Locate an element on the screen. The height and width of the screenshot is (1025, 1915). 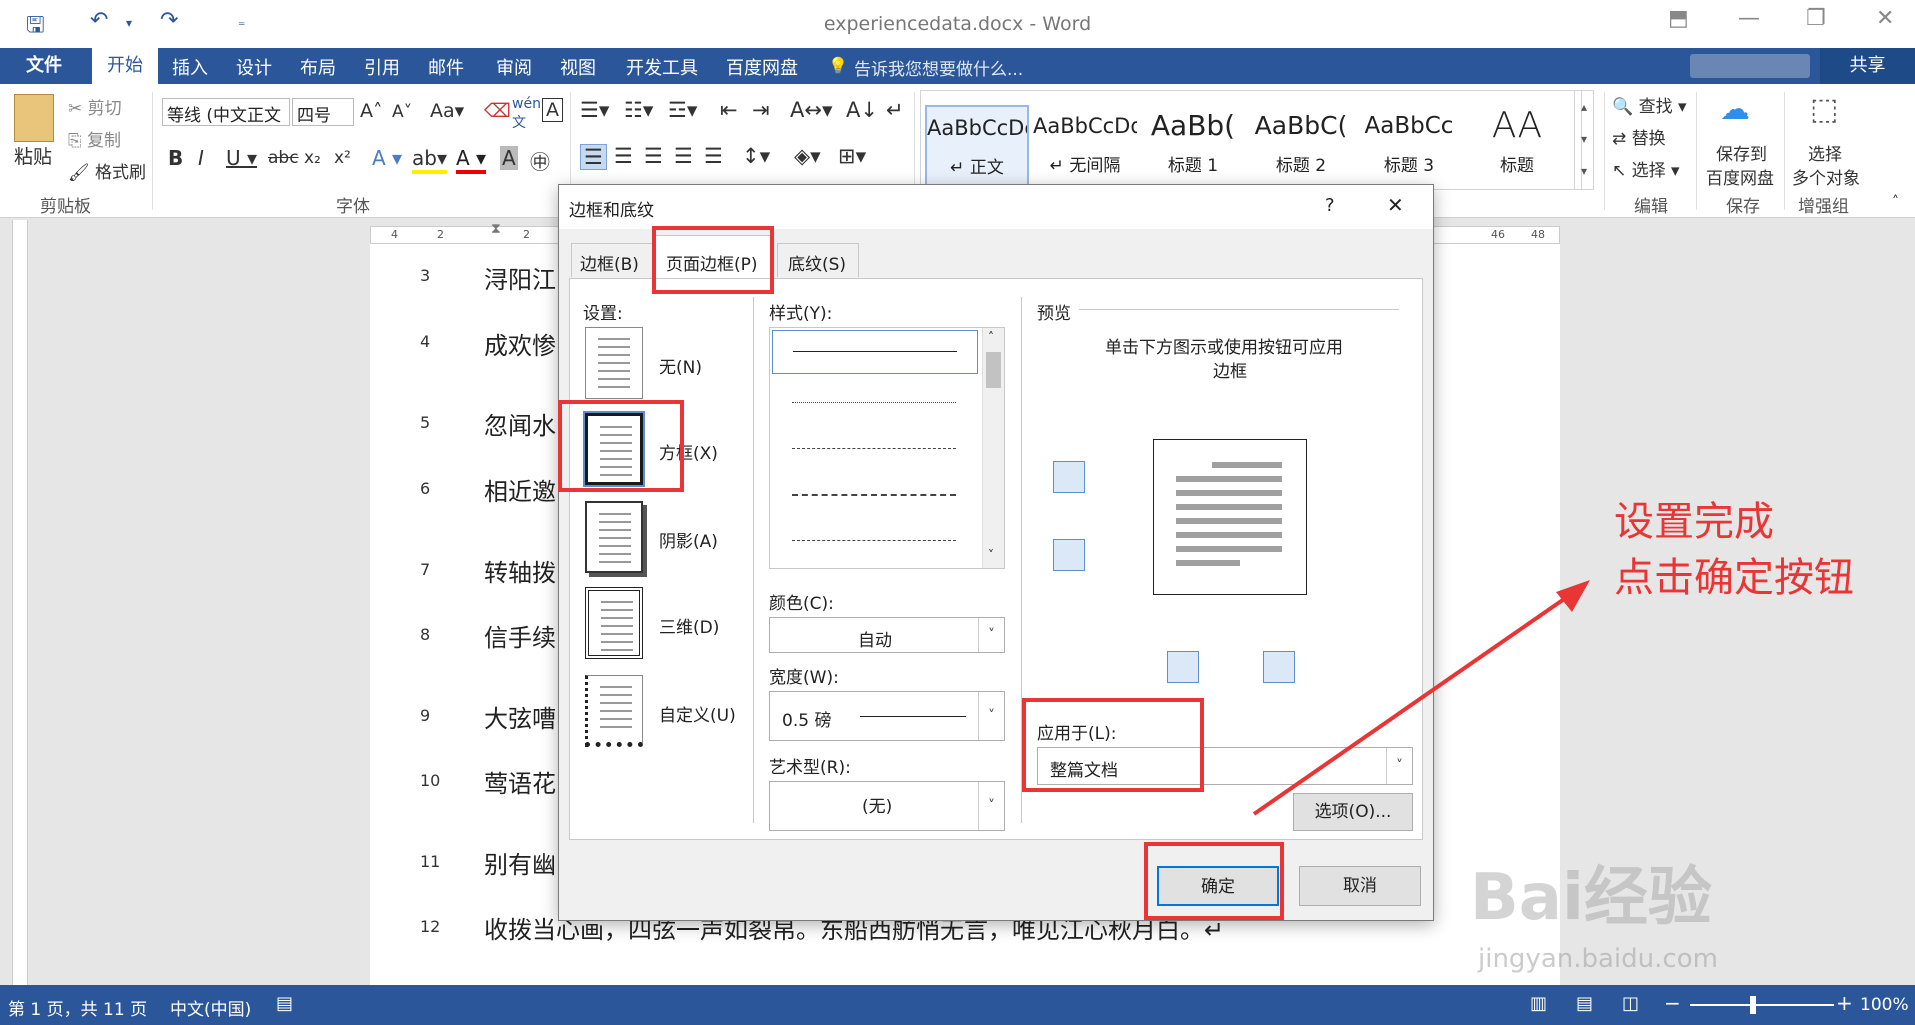
align-right-icon: ☰ is located at coordinates (653, 156).